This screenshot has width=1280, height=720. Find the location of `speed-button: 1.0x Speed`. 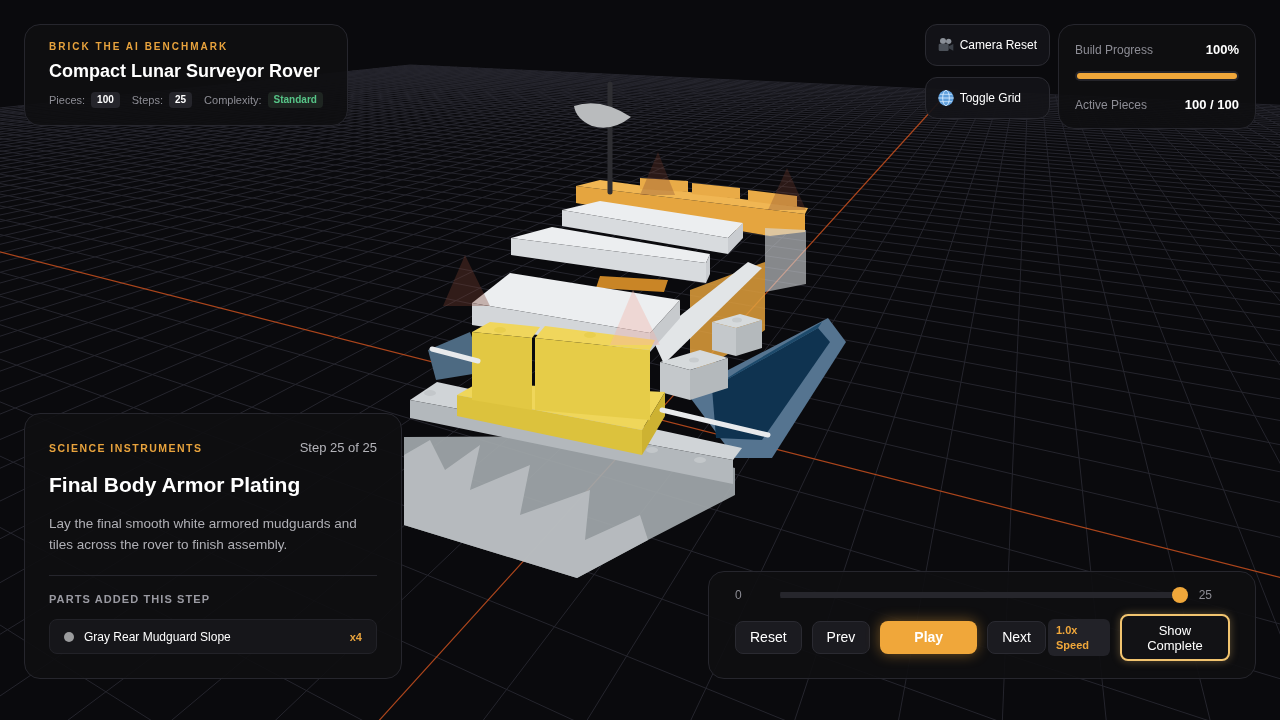

speed-button: 1.0x Speed is located at coordinates (1078, 637).